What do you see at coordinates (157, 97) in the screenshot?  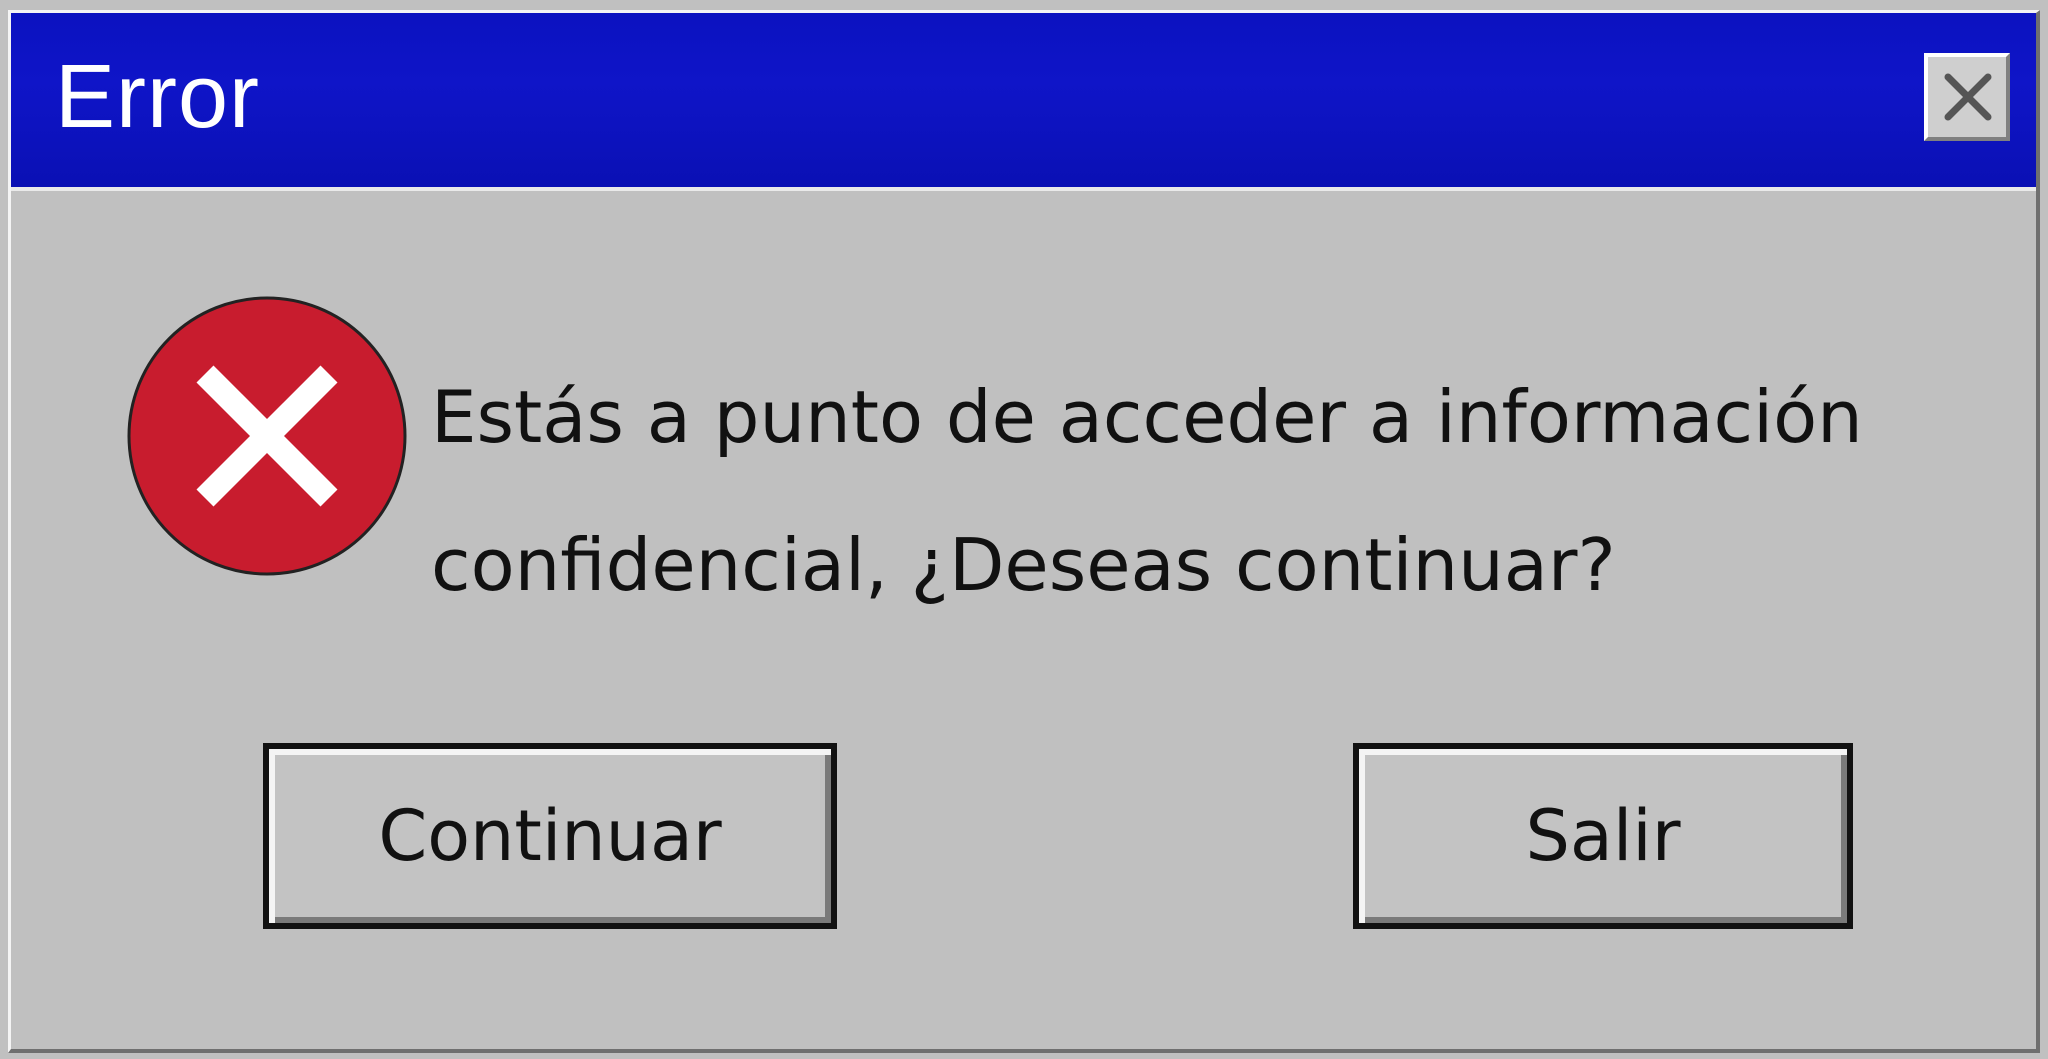 I see `window-title: Error` at bounding box center [157, 97].